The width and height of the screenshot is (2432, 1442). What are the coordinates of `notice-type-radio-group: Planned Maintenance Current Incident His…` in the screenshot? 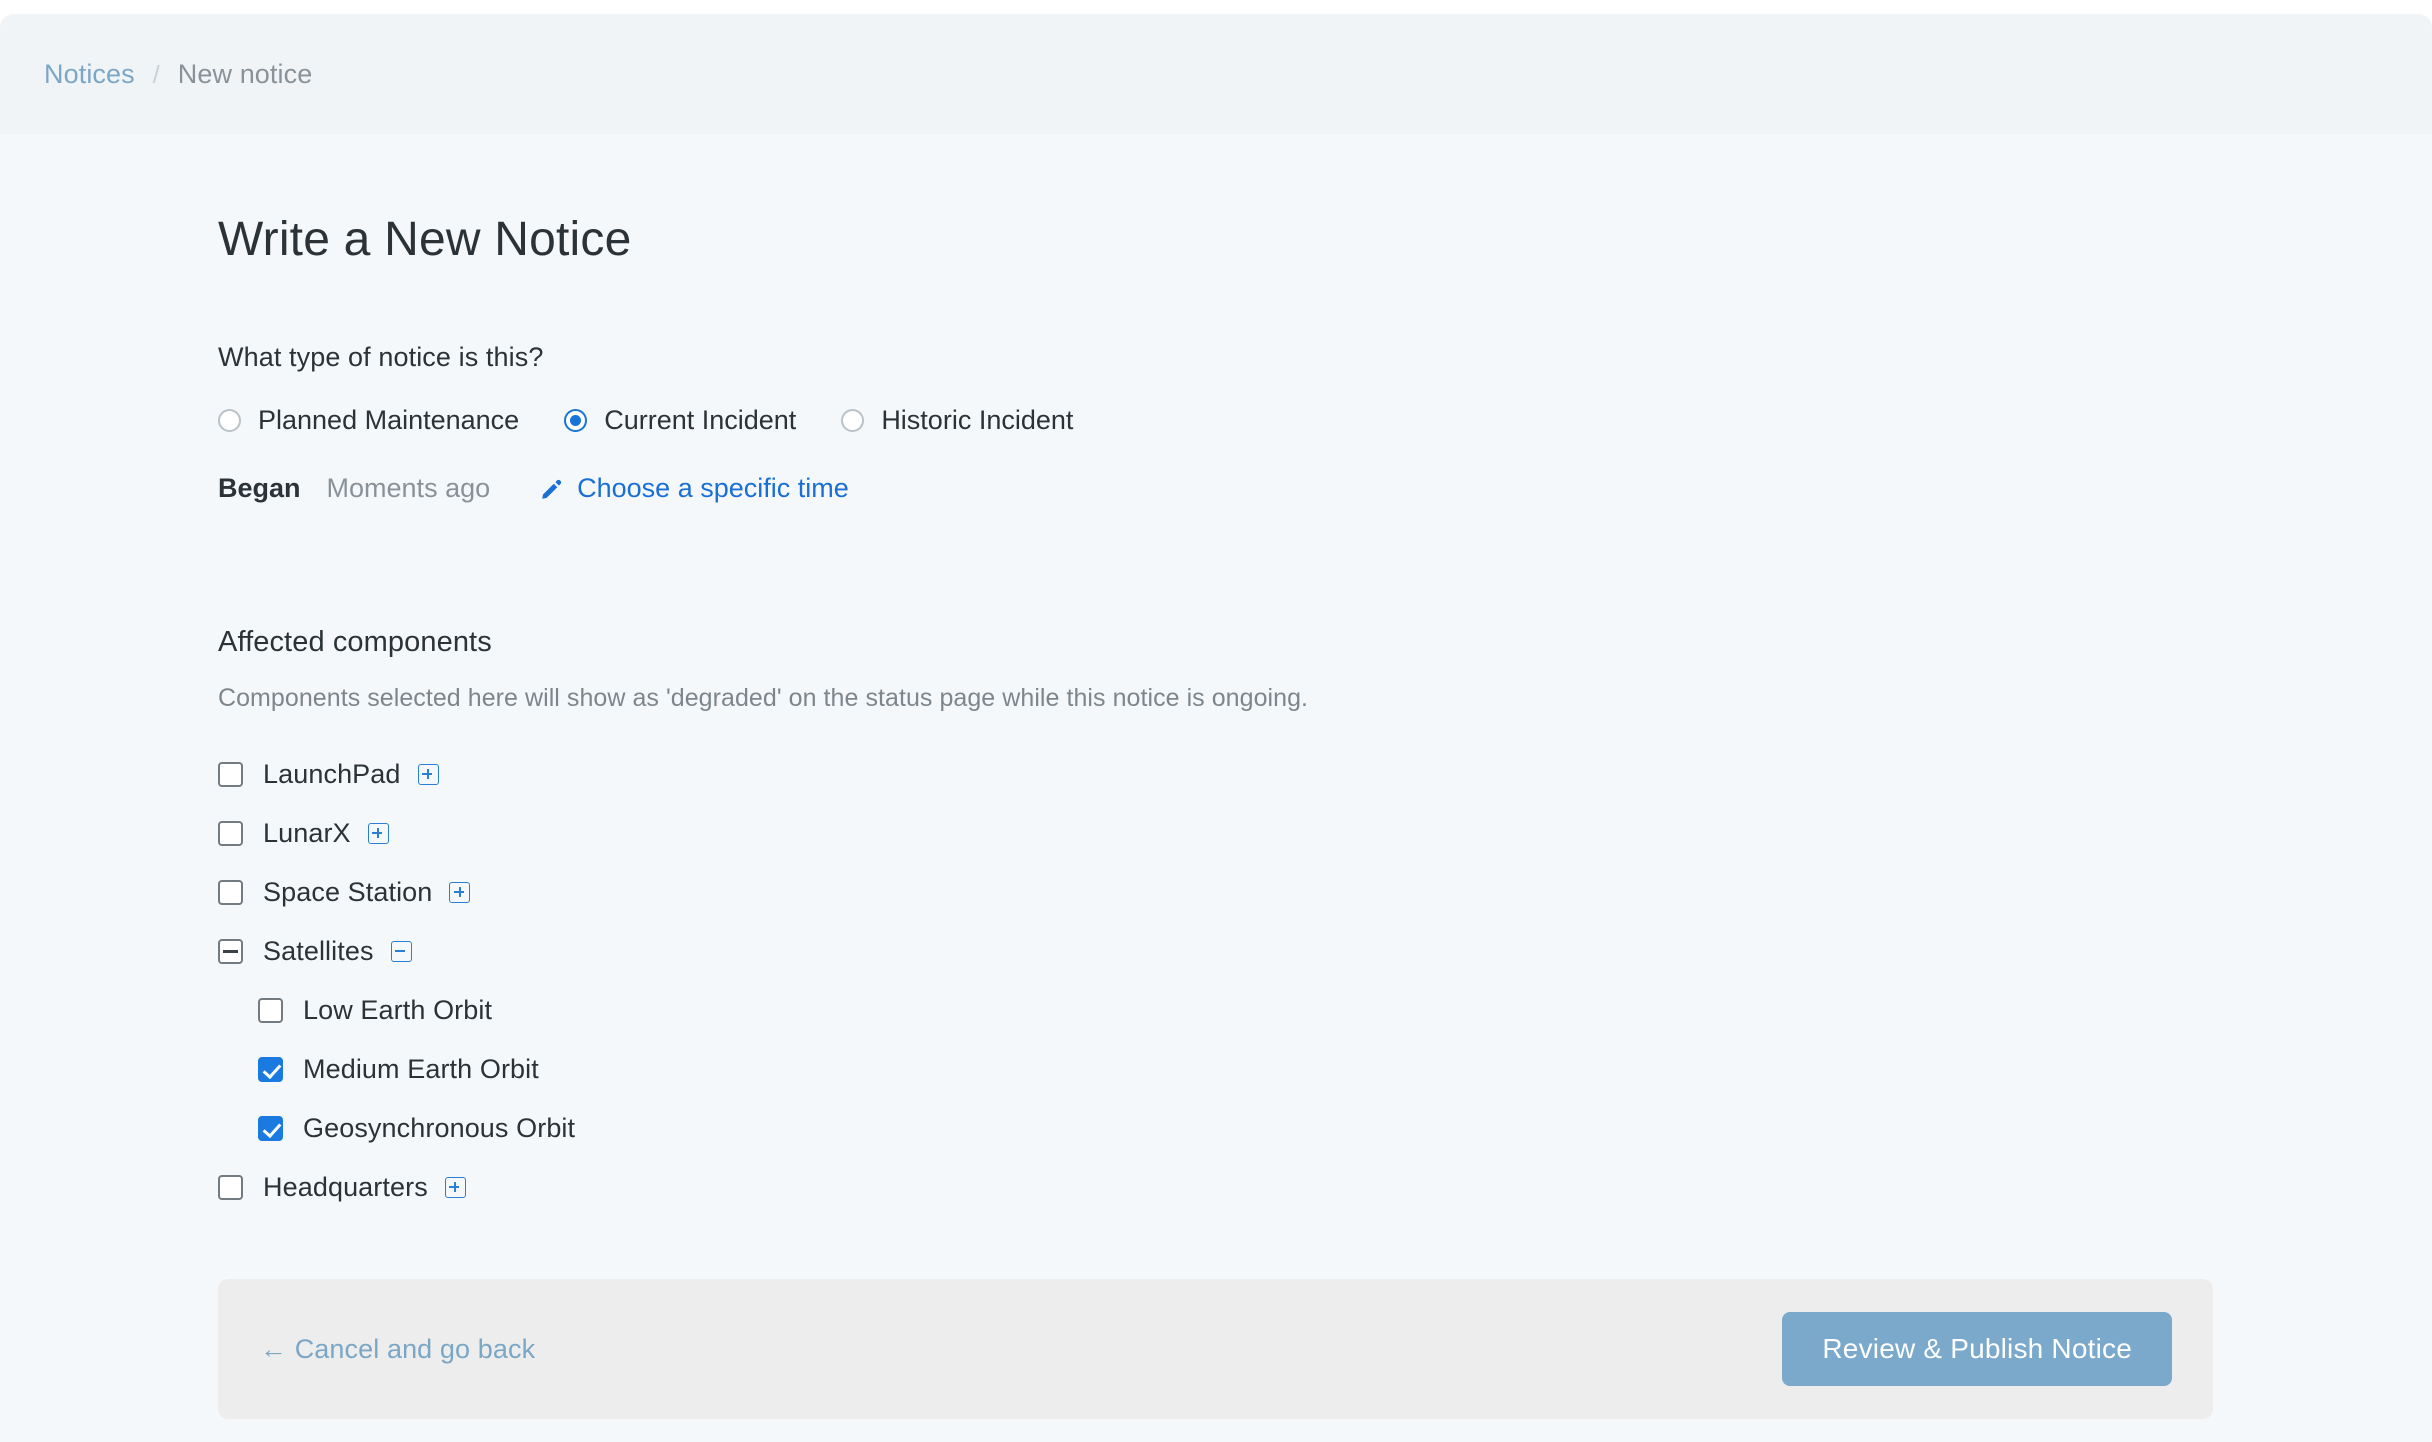 It's located at (1325, 420).